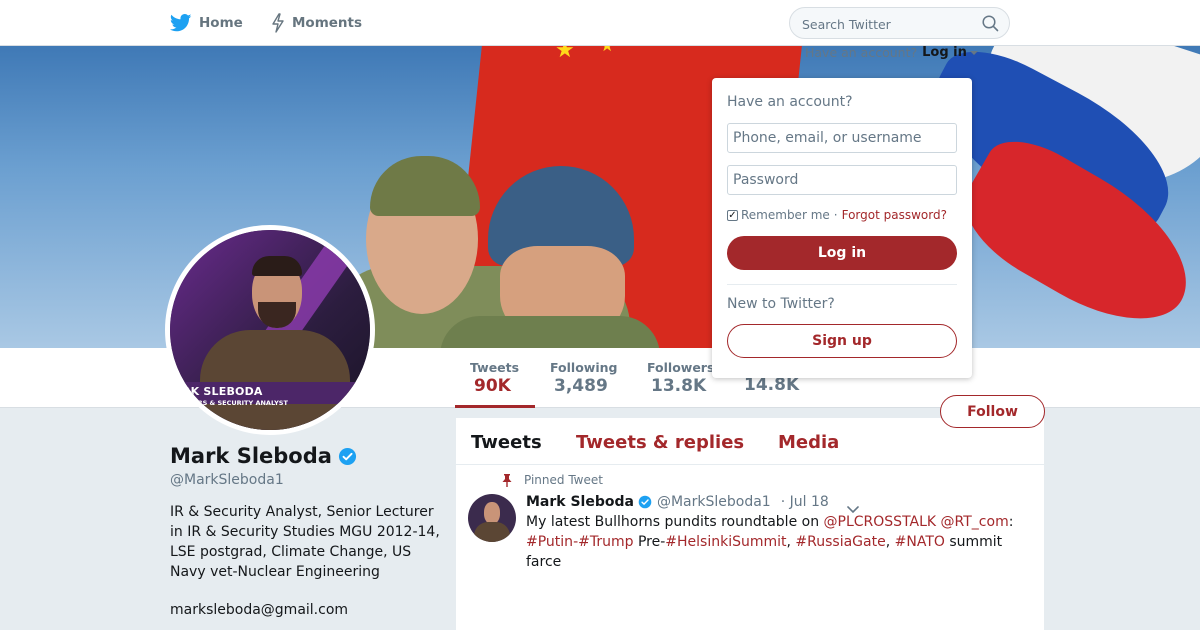 This screenshot has height=630, width=1200. What do you see at coordinates (973, 53) in the screenshot?
I see `caret-down-icon` at bounding box center [973, 53].